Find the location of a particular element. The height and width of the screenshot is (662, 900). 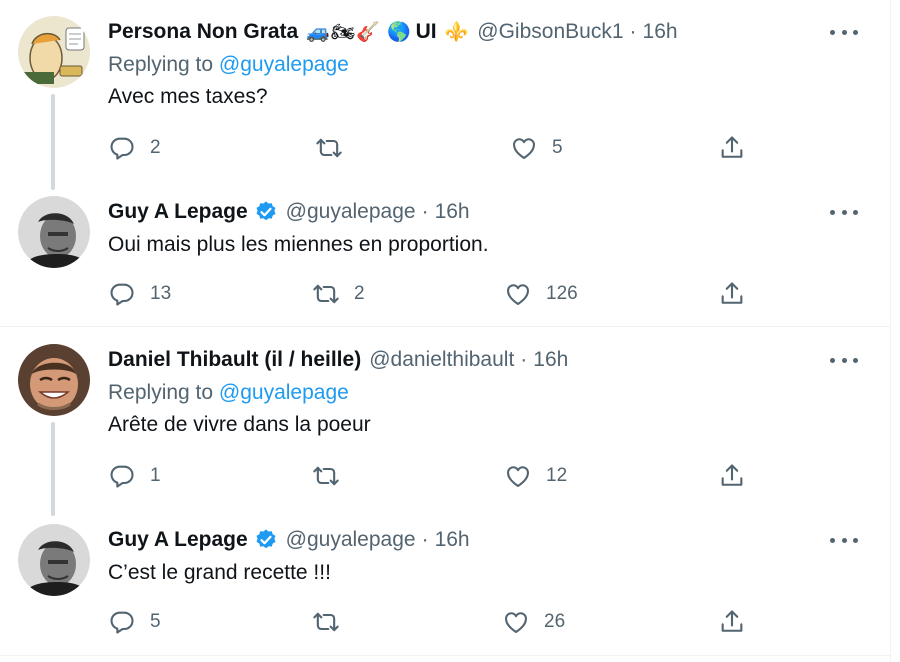

retweet-button: 2 is located at coordinates (338, 294).